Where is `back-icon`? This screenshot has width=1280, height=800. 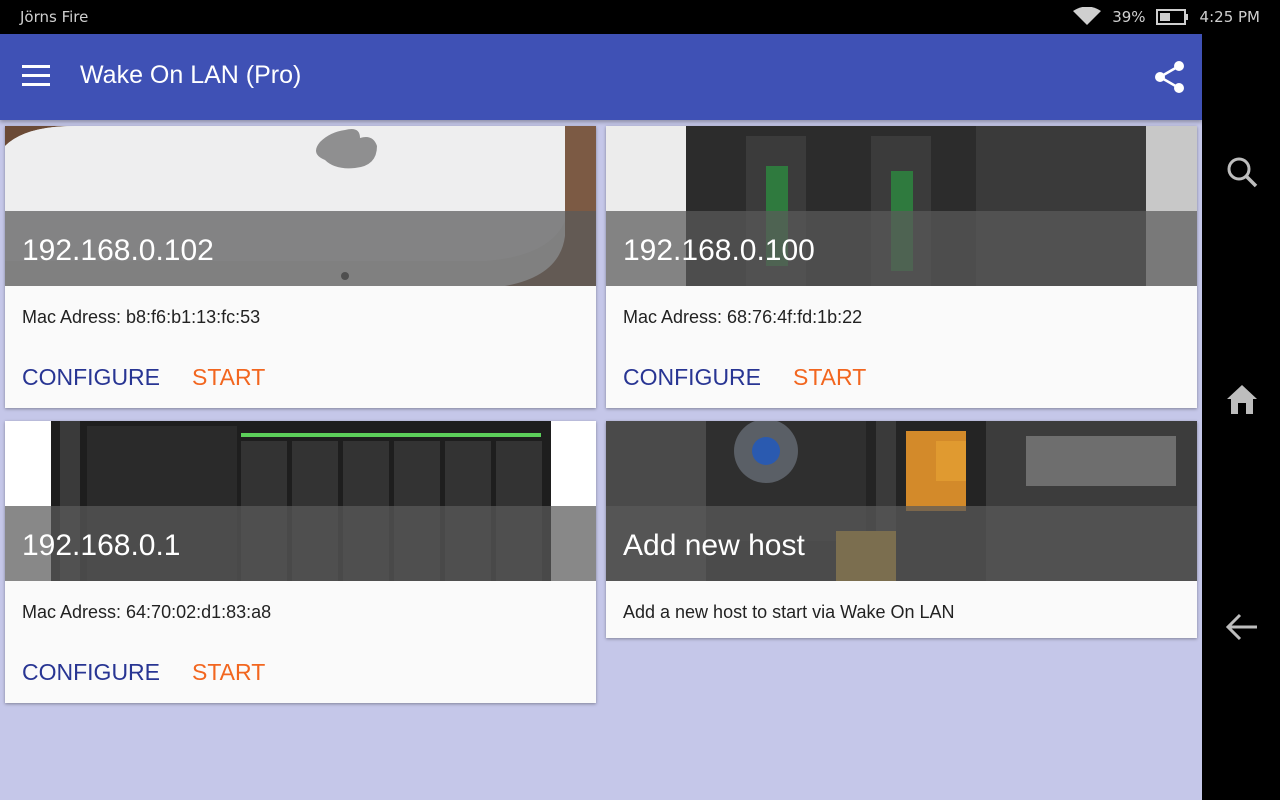 back-icon is located at coordinates (1242, 627).